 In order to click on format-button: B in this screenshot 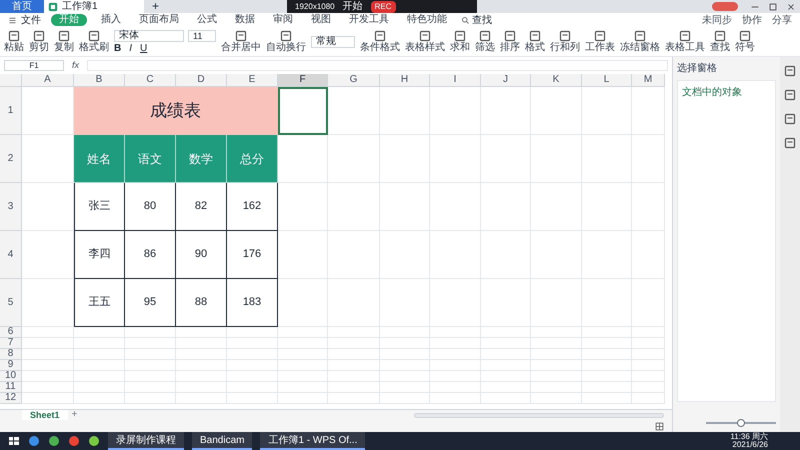, I will do `click(118, 48)`.